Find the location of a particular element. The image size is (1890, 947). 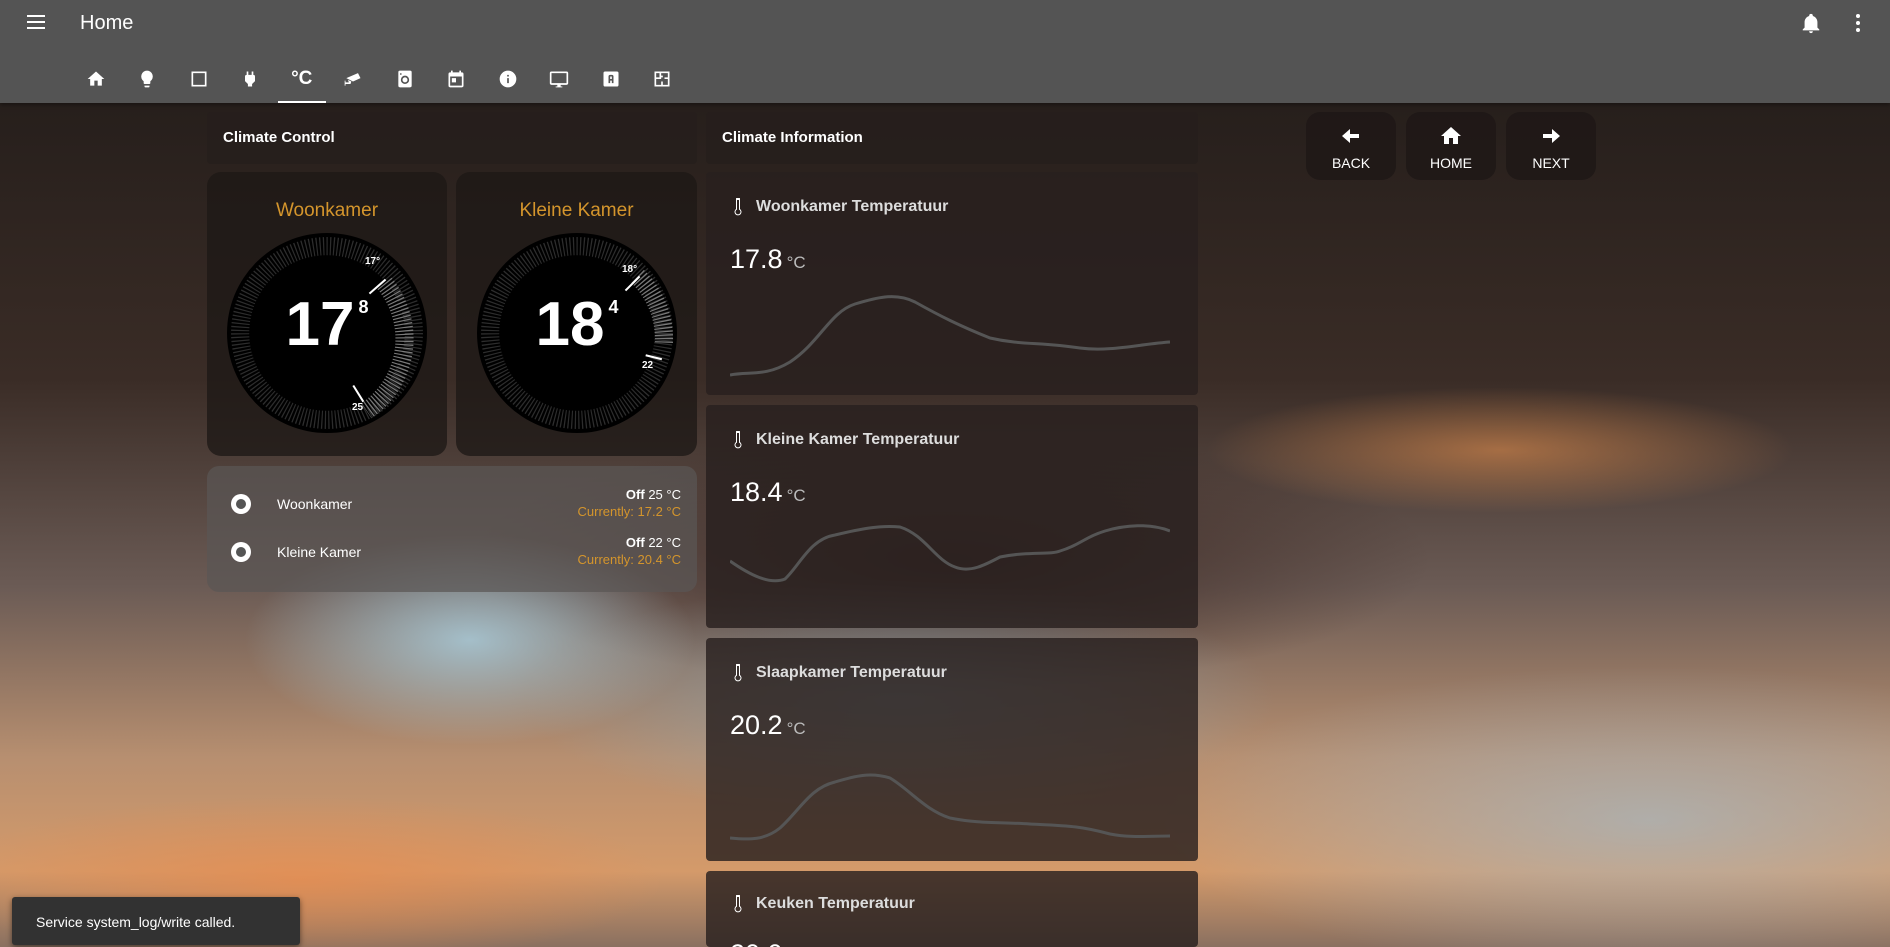

overflow-menu-icon is located at coordinates (1858, 23).